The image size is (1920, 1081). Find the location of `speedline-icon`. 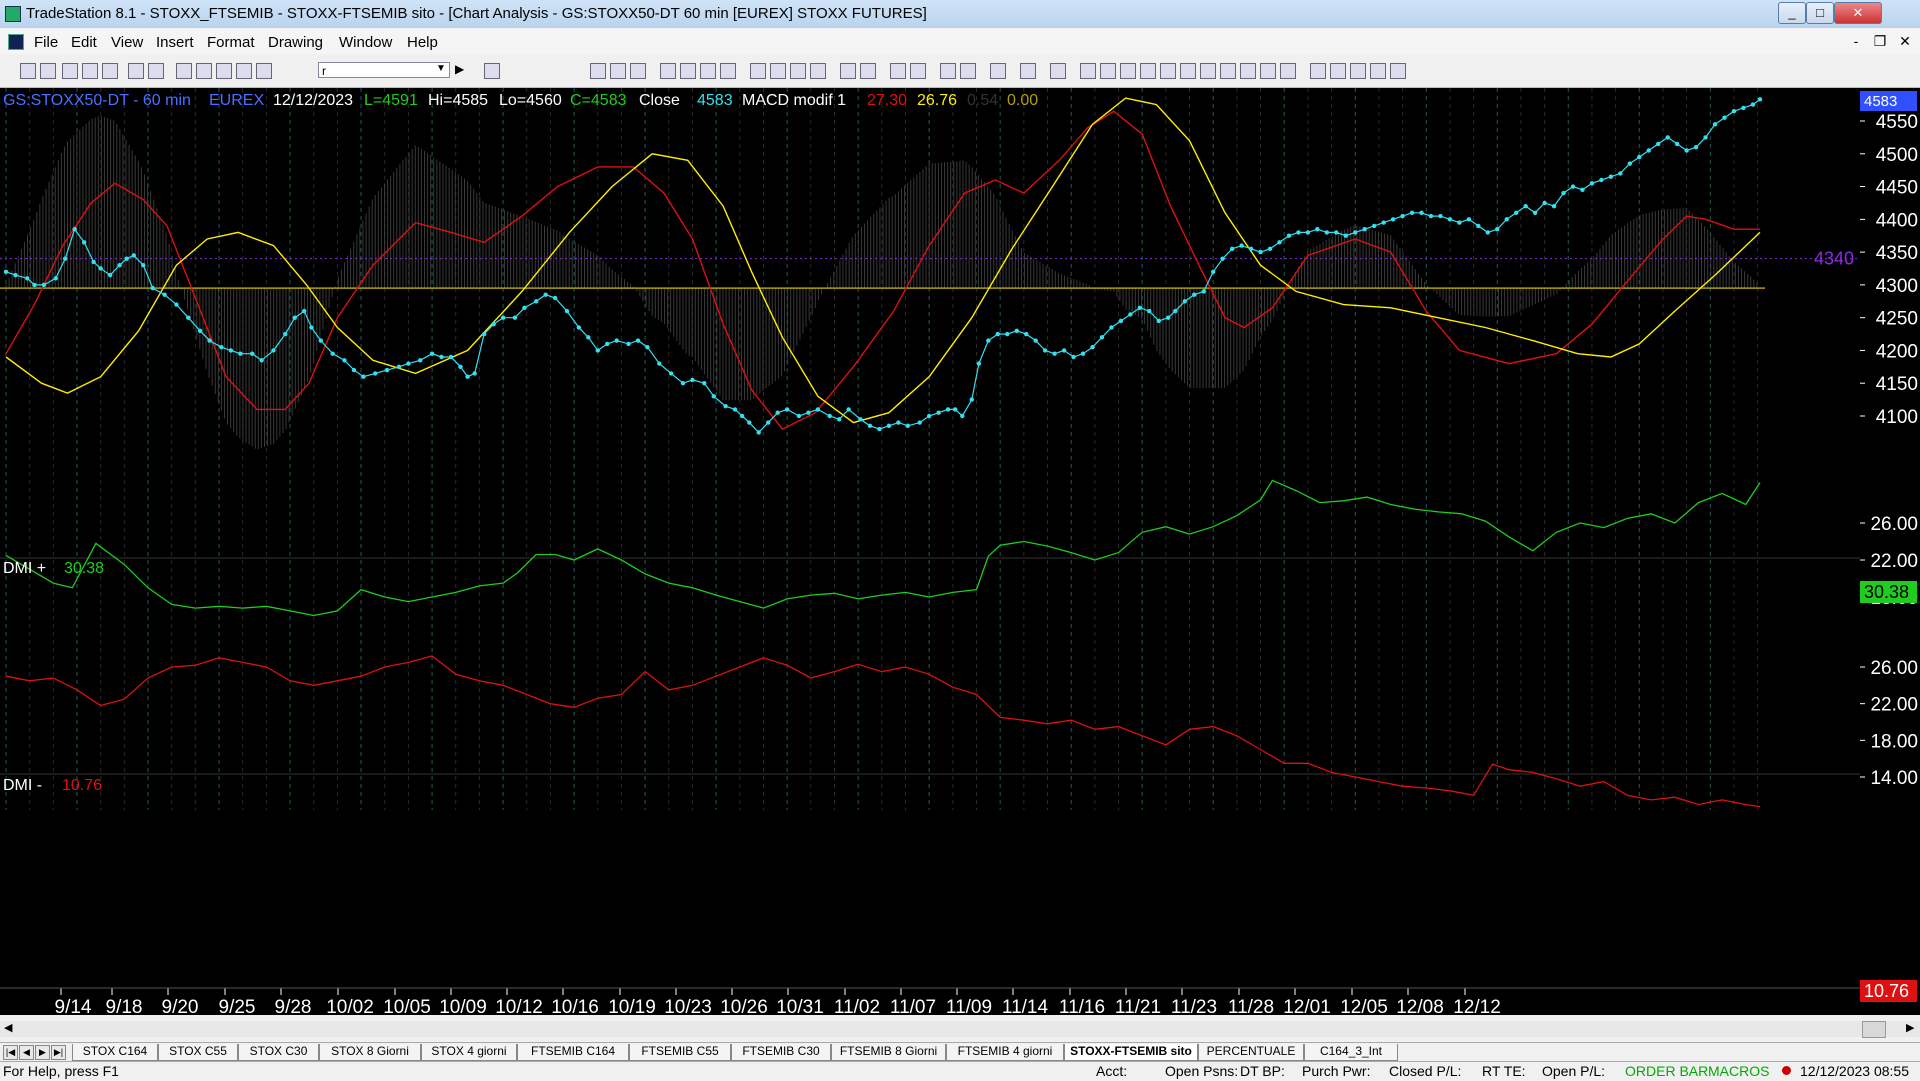

speedline-icon is located at coordinates (1168, 71).